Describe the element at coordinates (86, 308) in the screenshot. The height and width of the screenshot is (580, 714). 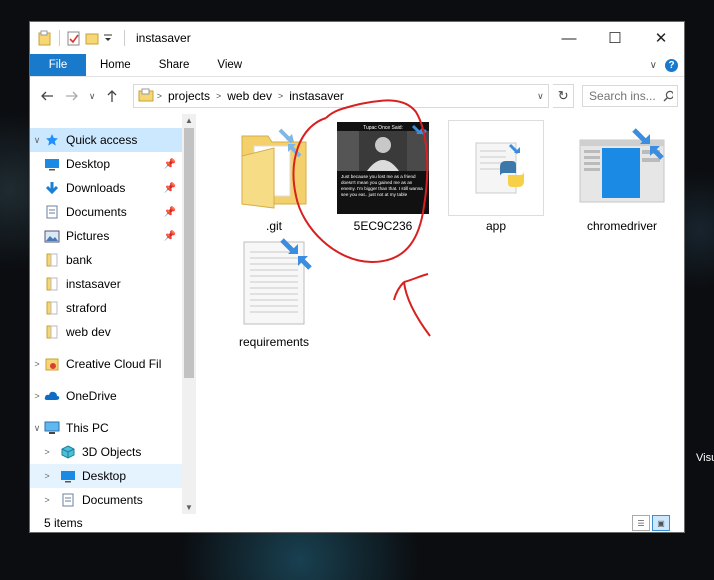
I see `nav-label: straford` at that location.